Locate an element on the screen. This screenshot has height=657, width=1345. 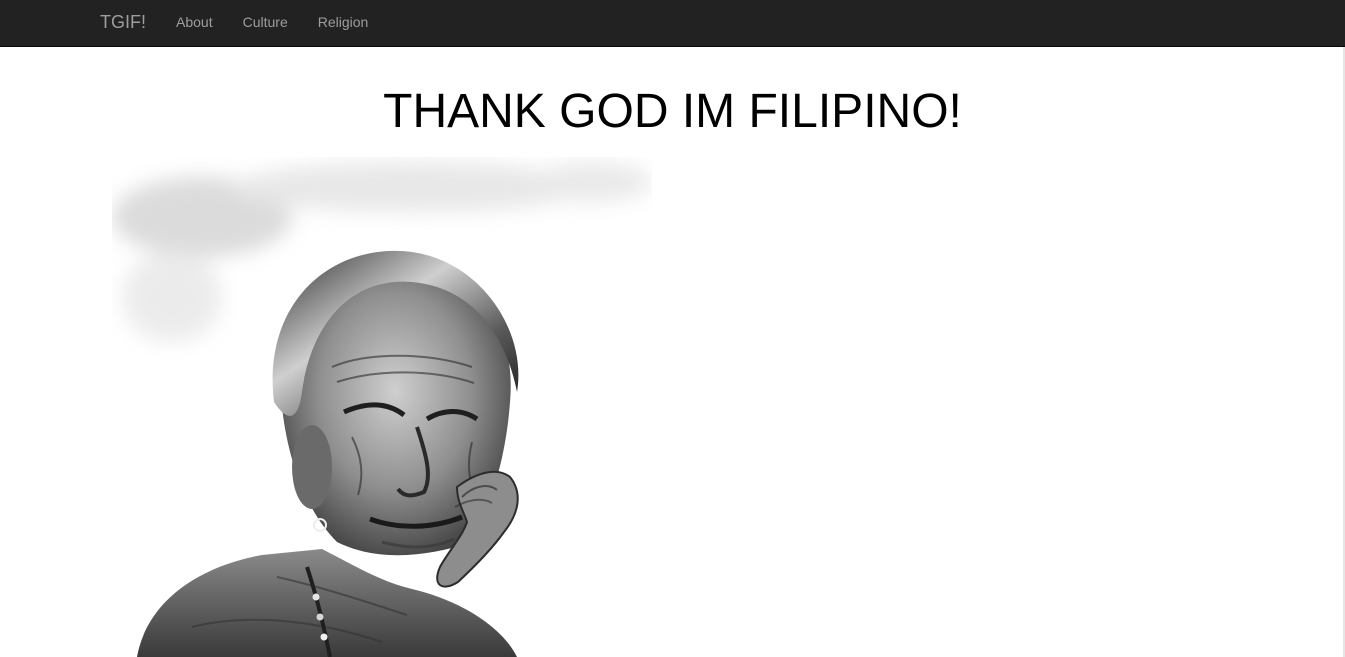
nav-item-religion: Religion is located at coordinates (343, 23).